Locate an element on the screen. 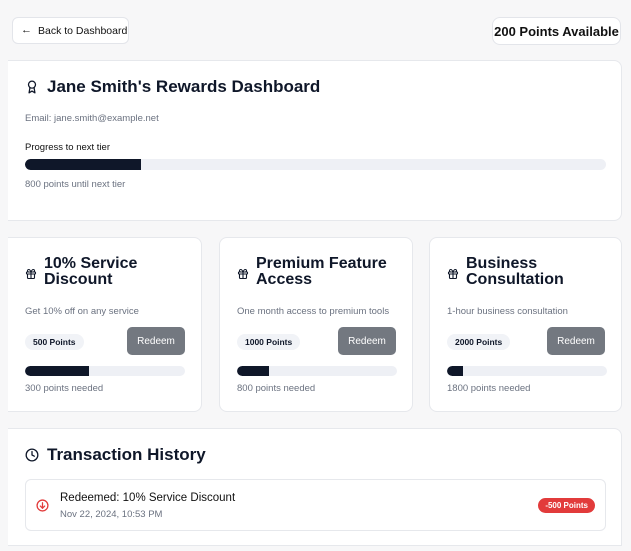  reward-title-text: Premium Feature Access is located at coordinates (321, 271).